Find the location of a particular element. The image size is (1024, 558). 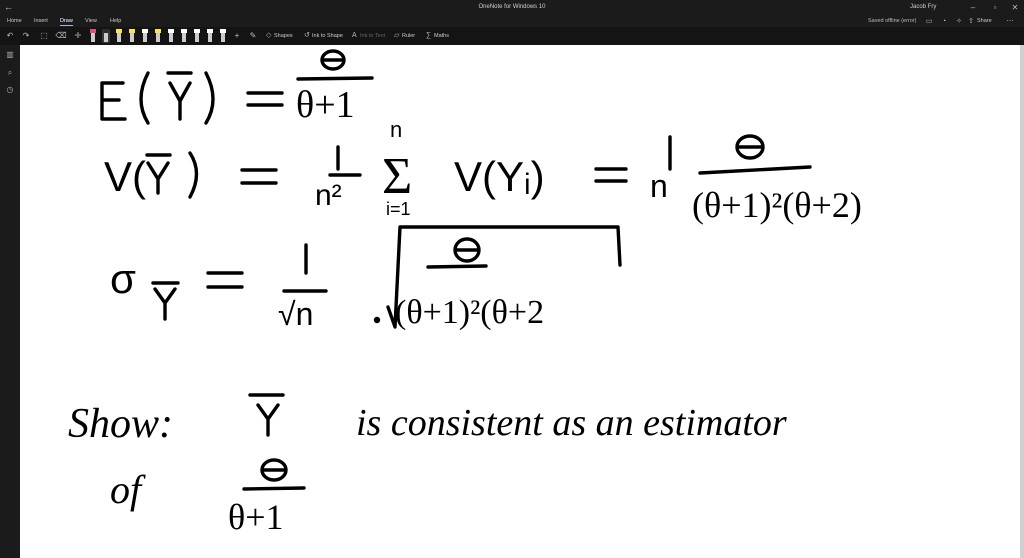

redo-icon: ↷ is located at coordinates (26, 35).